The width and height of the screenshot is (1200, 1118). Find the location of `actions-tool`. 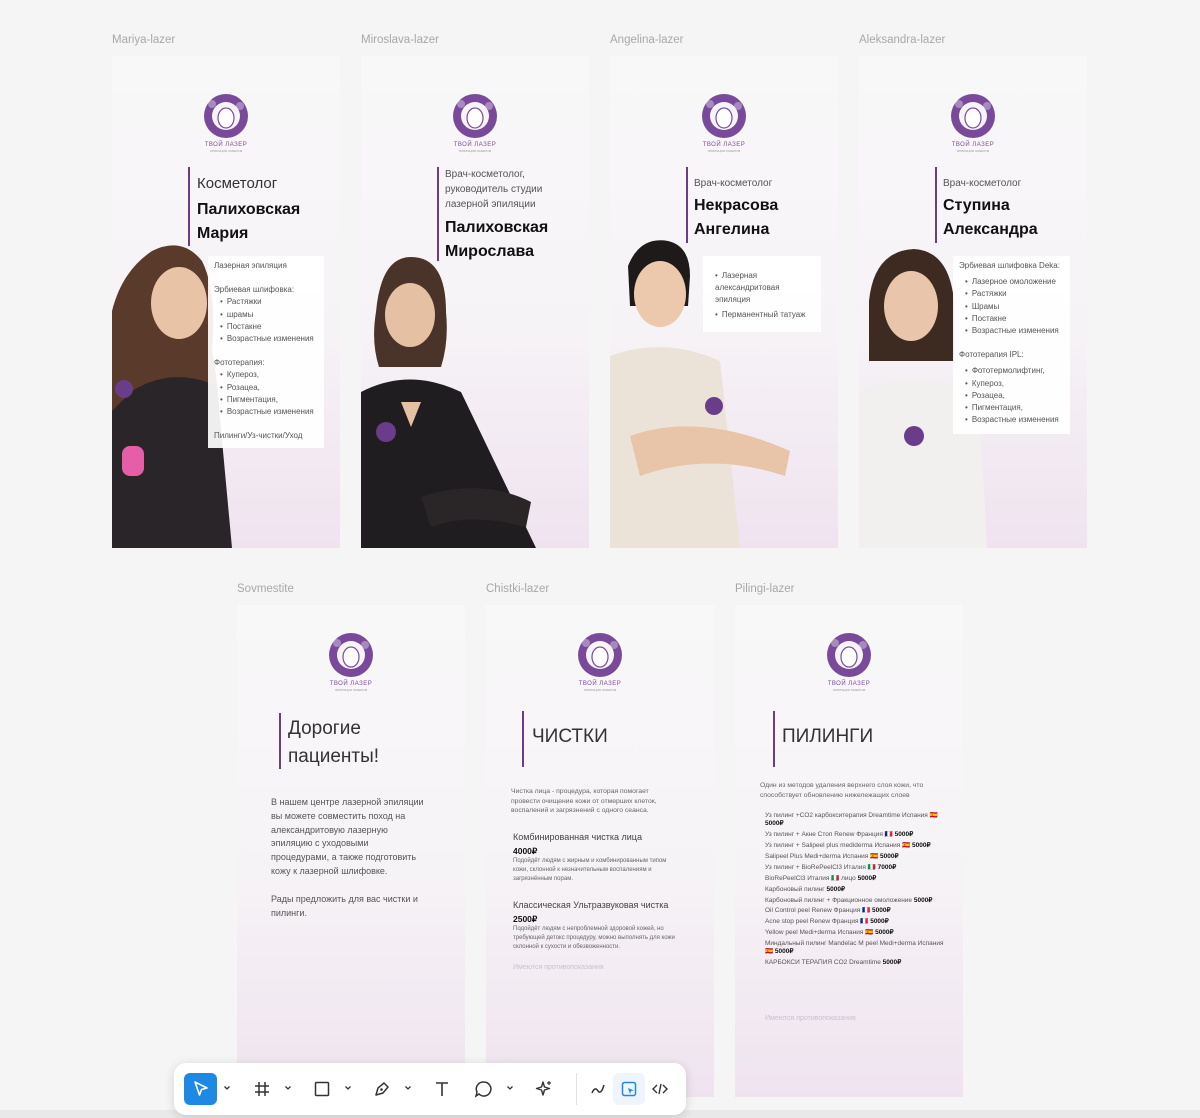

actions-tool is located at coordinates (544, 1089).